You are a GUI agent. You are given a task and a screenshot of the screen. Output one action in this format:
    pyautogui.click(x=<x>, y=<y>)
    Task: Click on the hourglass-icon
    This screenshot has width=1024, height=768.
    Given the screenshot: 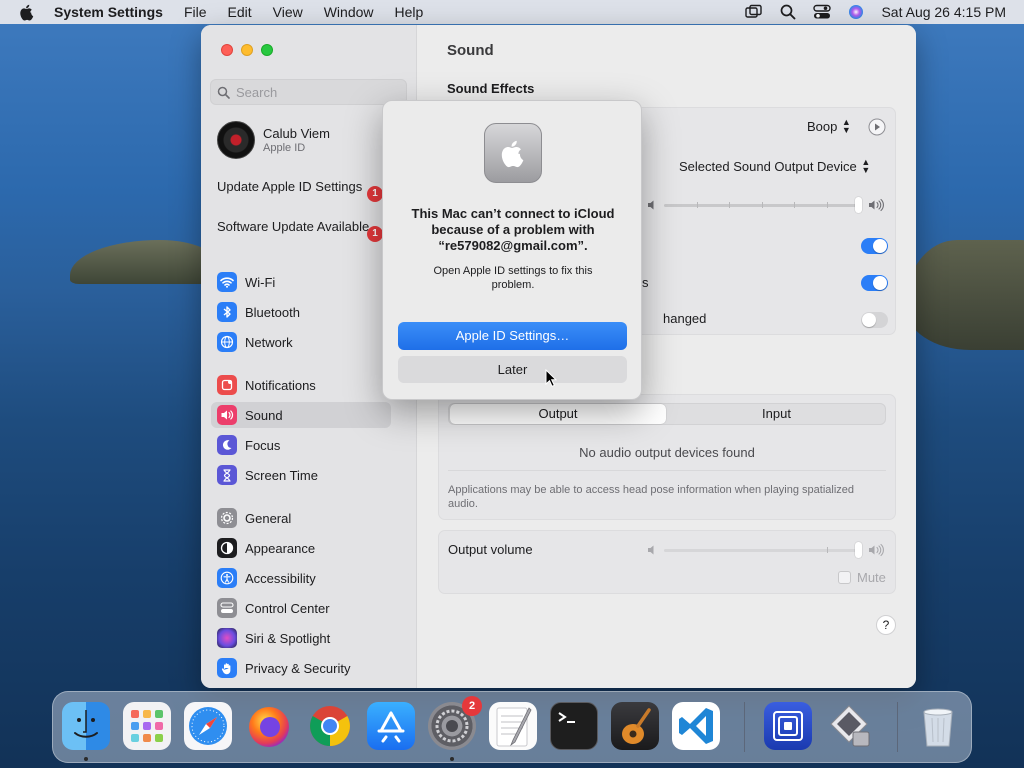 What is the action you would take?
    pyautogui.click(x=227, y=475)
    